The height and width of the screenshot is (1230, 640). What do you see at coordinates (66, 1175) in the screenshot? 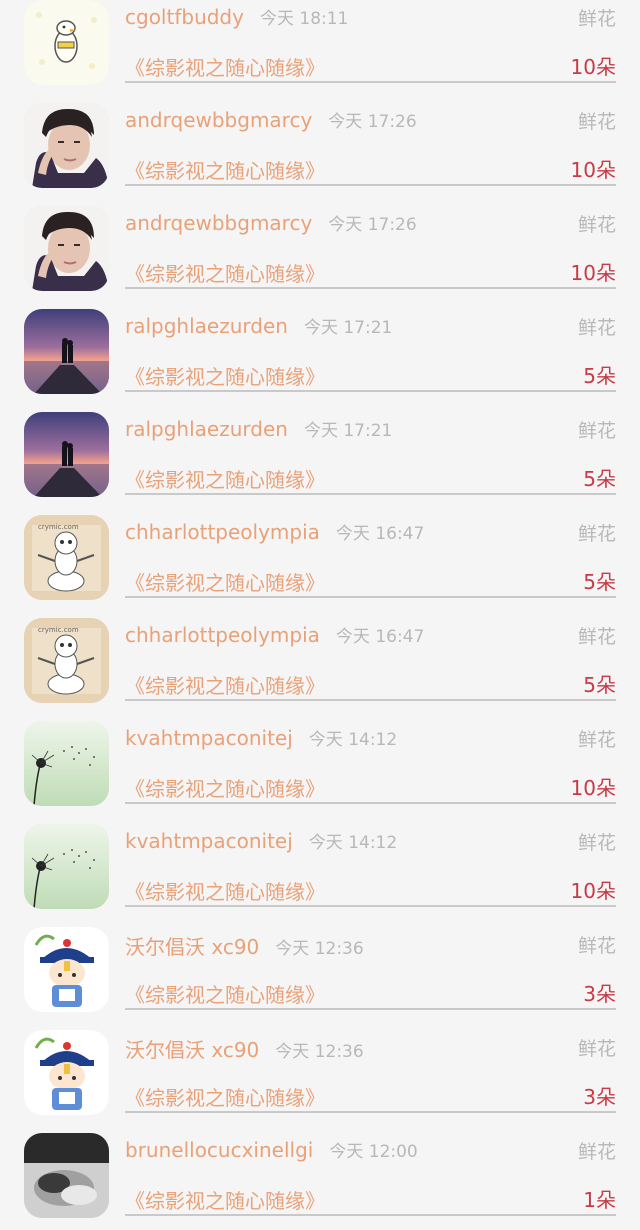
I see `avatar-bw` at bounding box center [66, 1175].